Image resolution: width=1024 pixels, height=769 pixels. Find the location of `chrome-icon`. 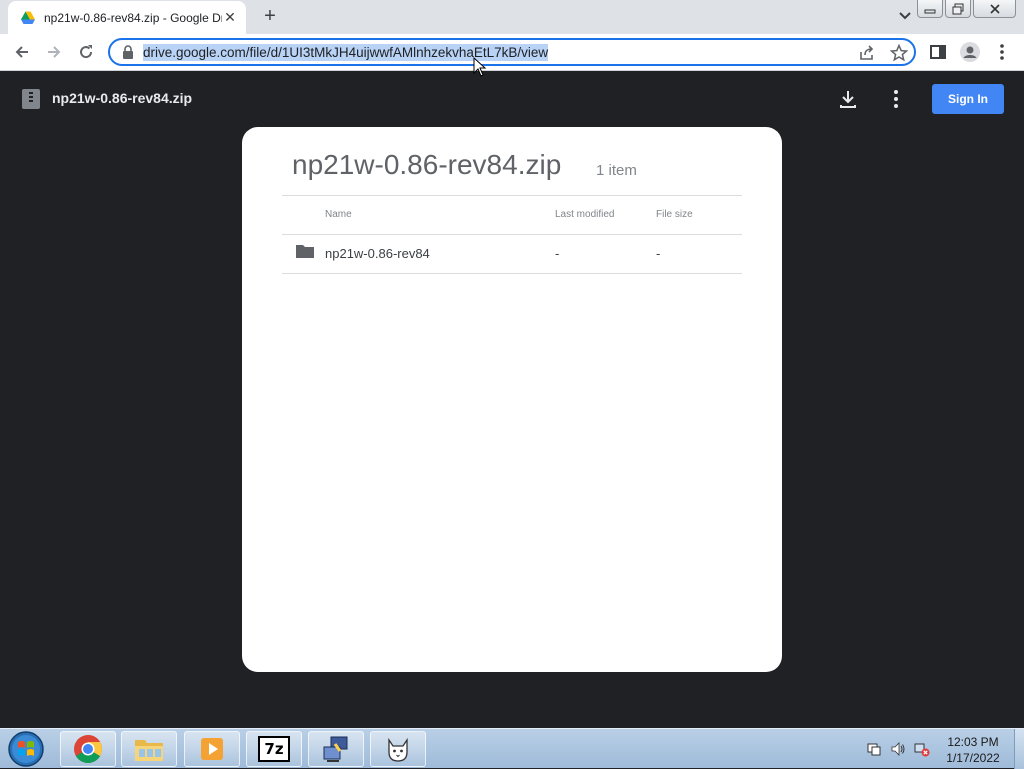

chrome-icon is located at coordinates (88, 749).